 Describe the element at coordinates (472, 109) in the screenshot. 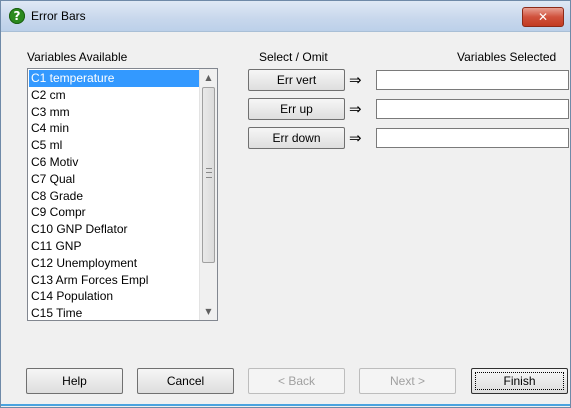

I see `err-up-field` at that location.